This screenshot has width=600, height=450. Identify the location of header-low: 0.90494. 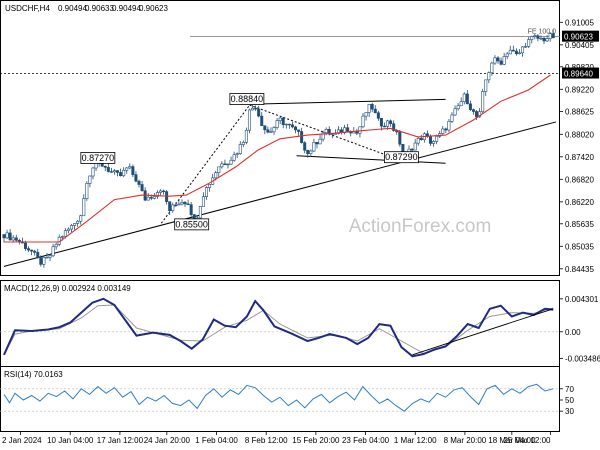
(126, 8).